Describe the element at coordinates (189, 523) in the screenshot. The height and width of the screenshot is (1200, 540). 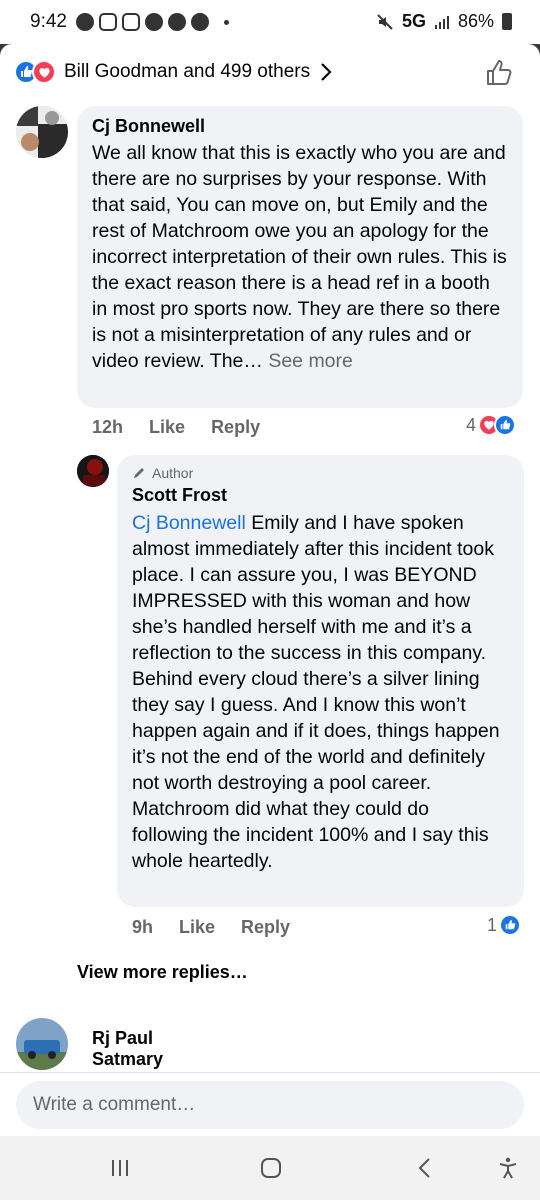
I see `mention-link: Cj Bonnewell` at that location.